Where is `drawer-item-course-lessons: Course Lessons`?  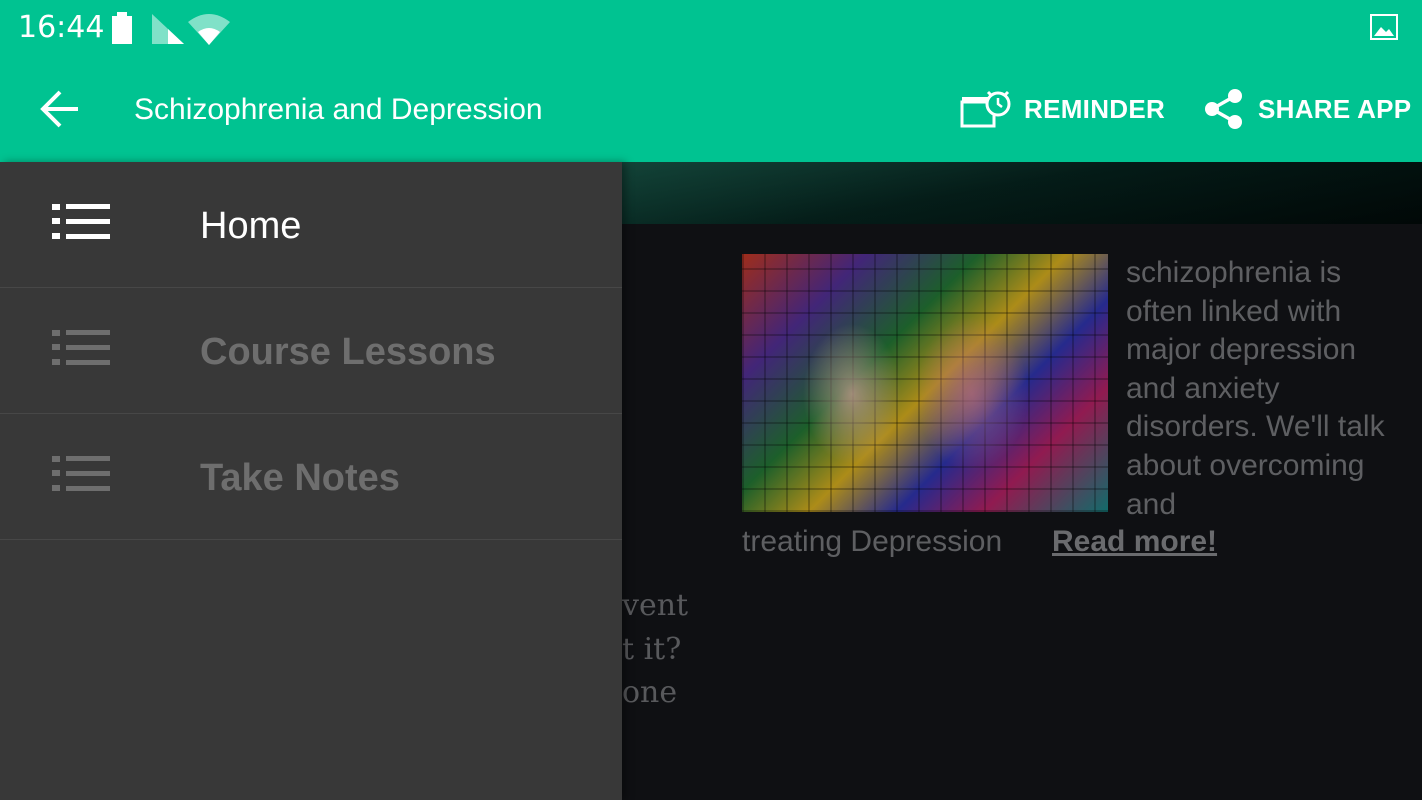
drawer-item-course-lessons: Course Lessons is located at coordinates (311, 351).